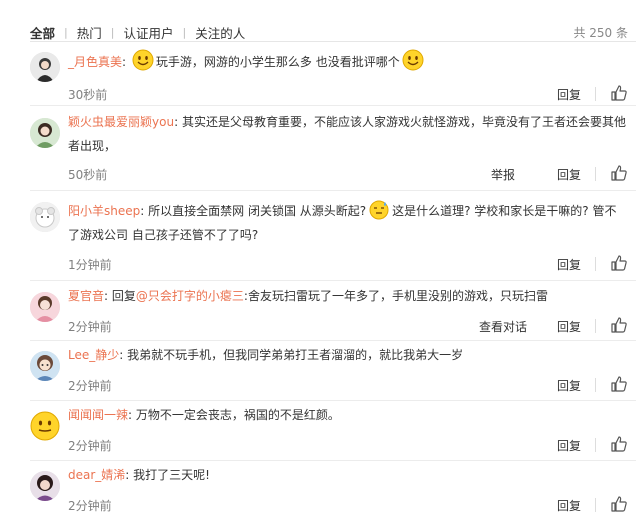 Image resolution: width=640 pixels, height=524 pixels. What do you see at coordinates (96, 475) in the screenshot?
I see `comment-username: dear_婧浠` at bounding box center [96, 475].